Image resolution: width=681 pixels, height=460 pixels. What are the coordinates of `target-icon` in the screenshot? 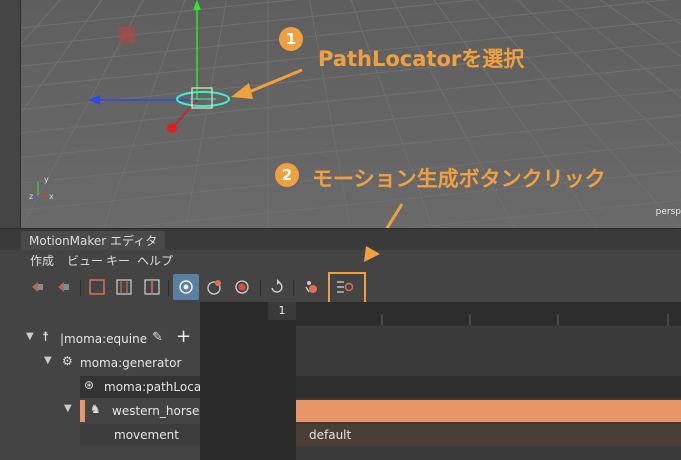 It's located at (186, 287).